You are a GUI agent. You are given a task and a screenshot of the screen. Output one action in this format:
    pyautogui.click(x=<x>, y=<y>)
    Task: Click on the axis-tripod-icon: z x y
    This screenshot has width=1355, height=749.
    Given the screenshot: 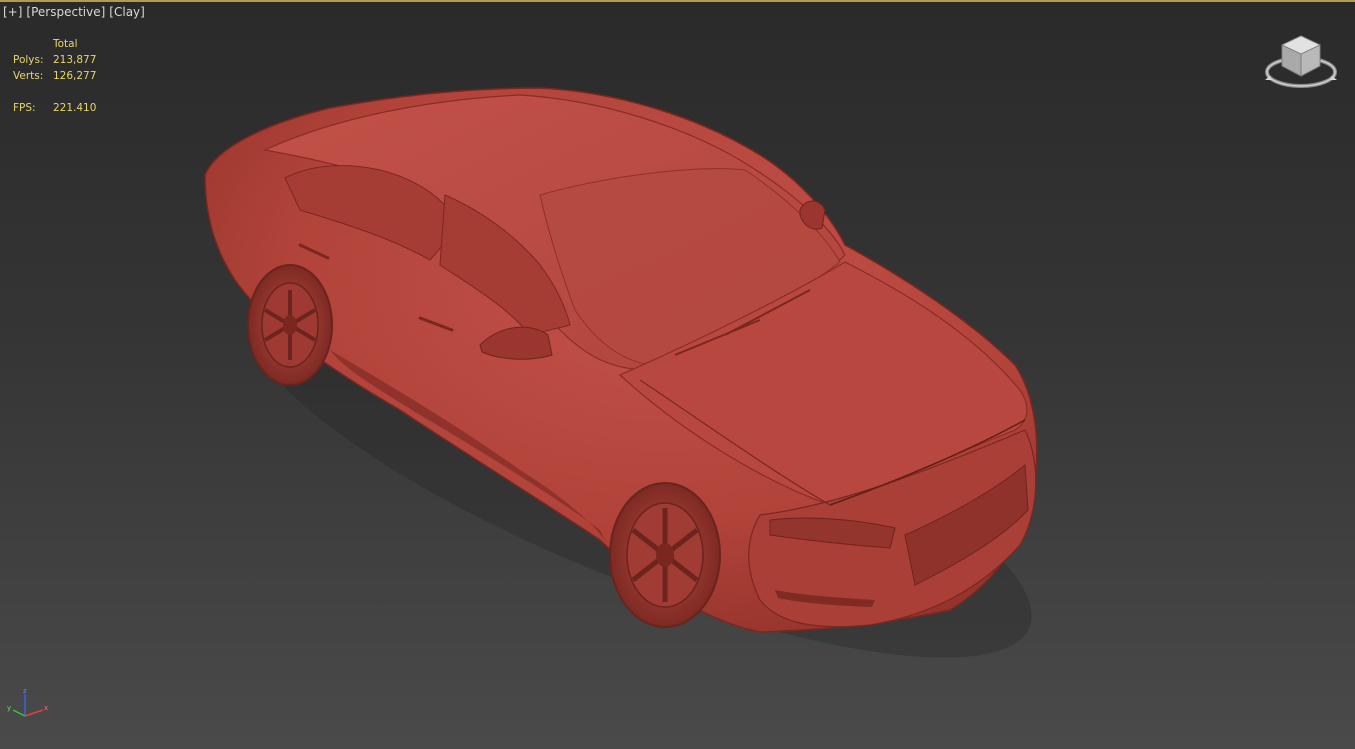 What is the action you would take?
    pyautogui.click(x=27, y=702)
    